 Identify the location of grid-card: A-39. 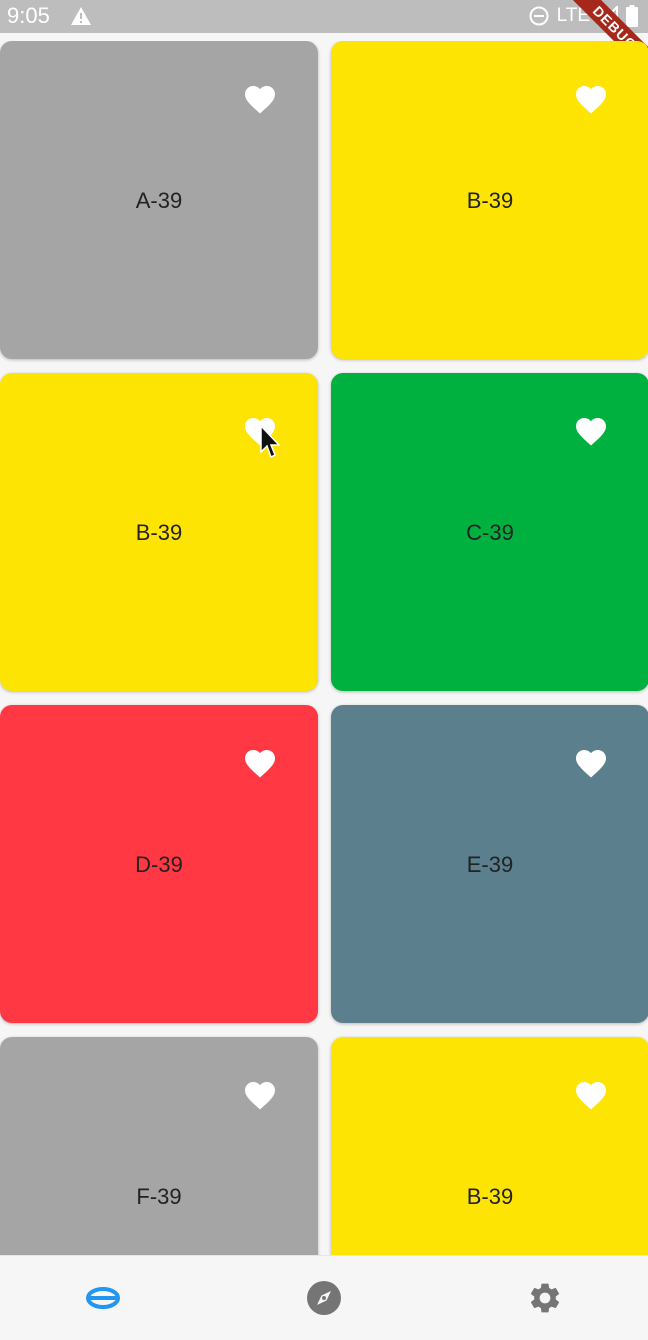
(159, 200).